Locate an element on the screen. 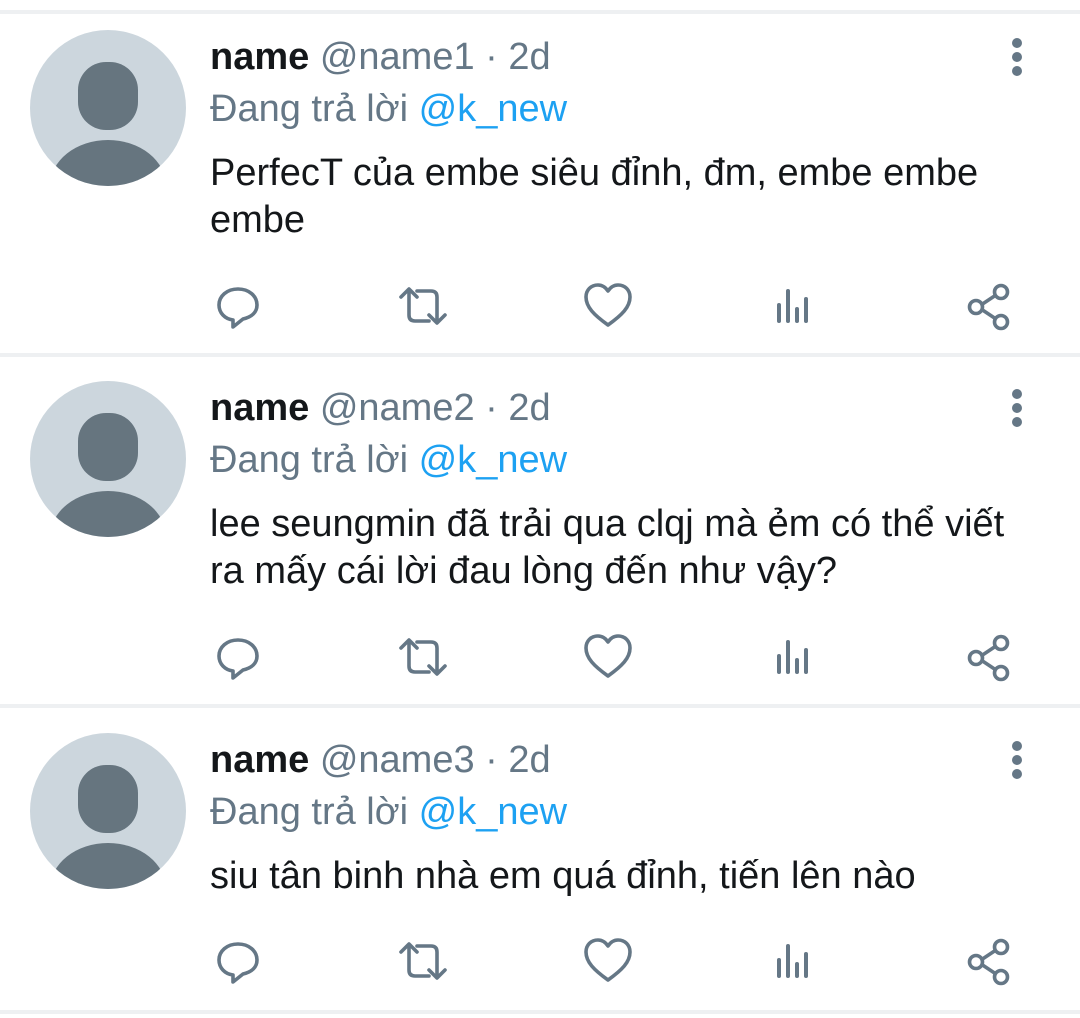 The width and height of the screenshot is (1080, 1018). username-handle: @name1 is located at coordinates (397, 57).